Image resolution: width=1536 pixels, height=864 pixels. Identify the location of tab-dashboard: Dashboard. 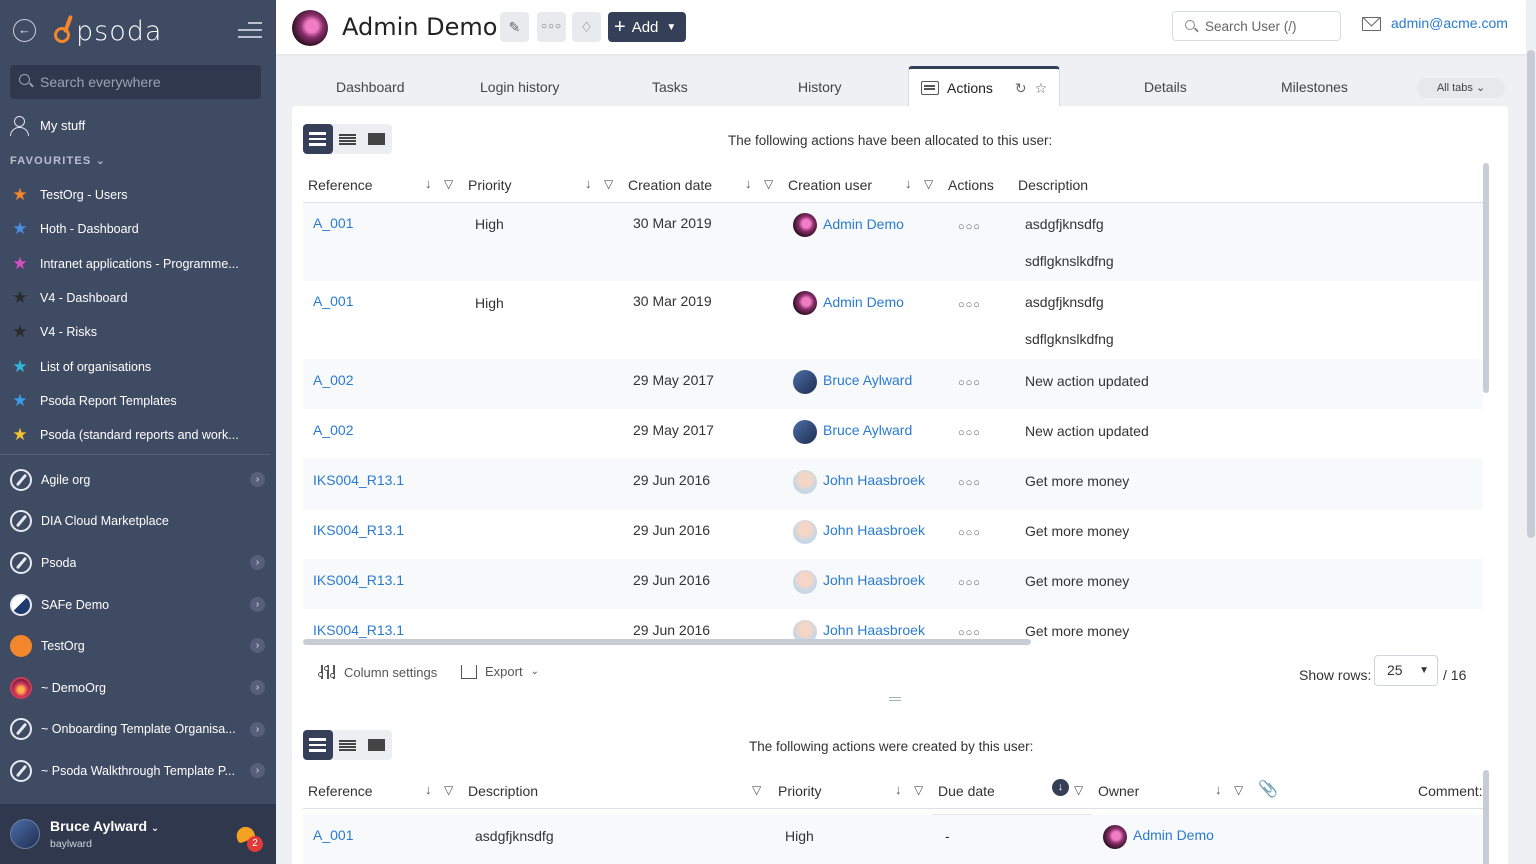
(370, 87).